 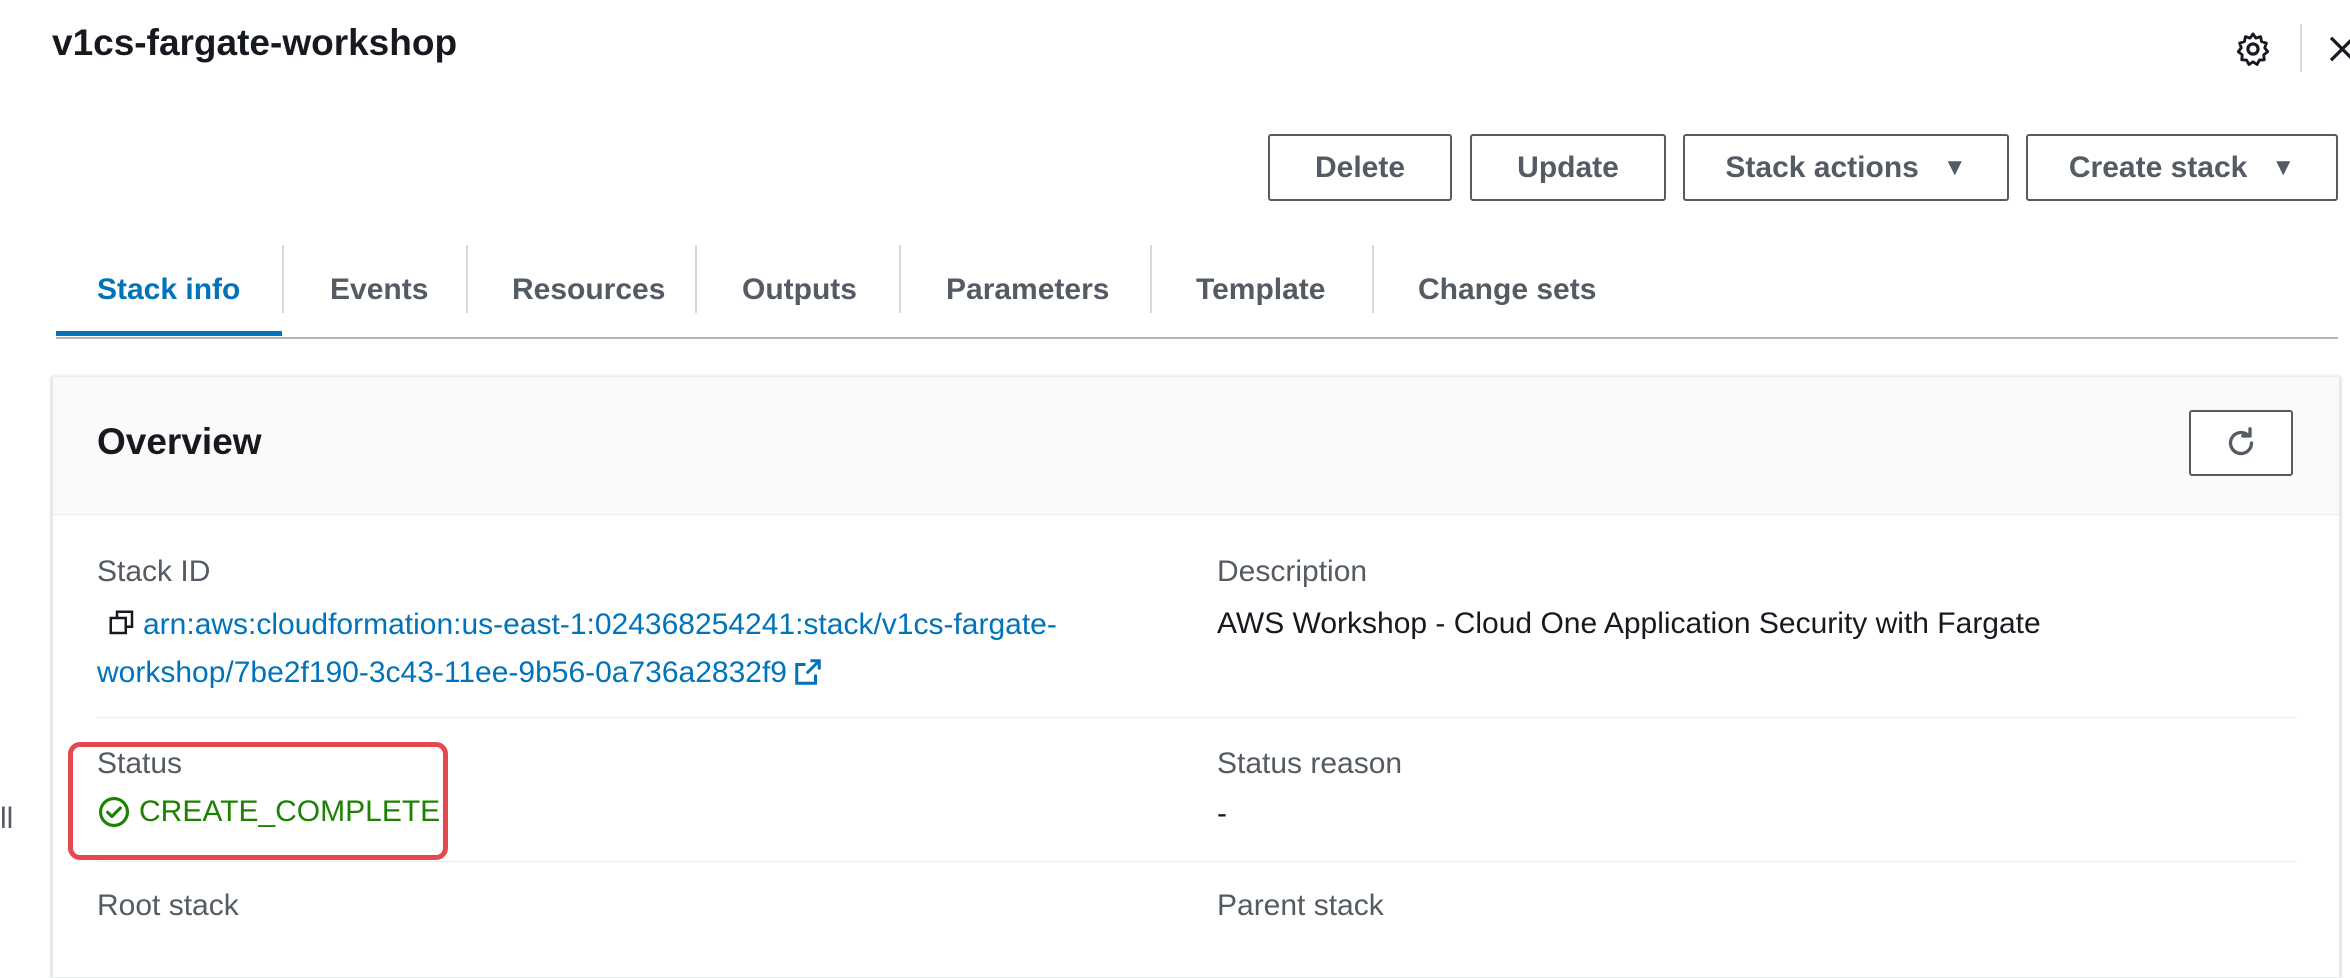 I want to click on tab-parameters: Parameters, so click(x=1027, y=290).